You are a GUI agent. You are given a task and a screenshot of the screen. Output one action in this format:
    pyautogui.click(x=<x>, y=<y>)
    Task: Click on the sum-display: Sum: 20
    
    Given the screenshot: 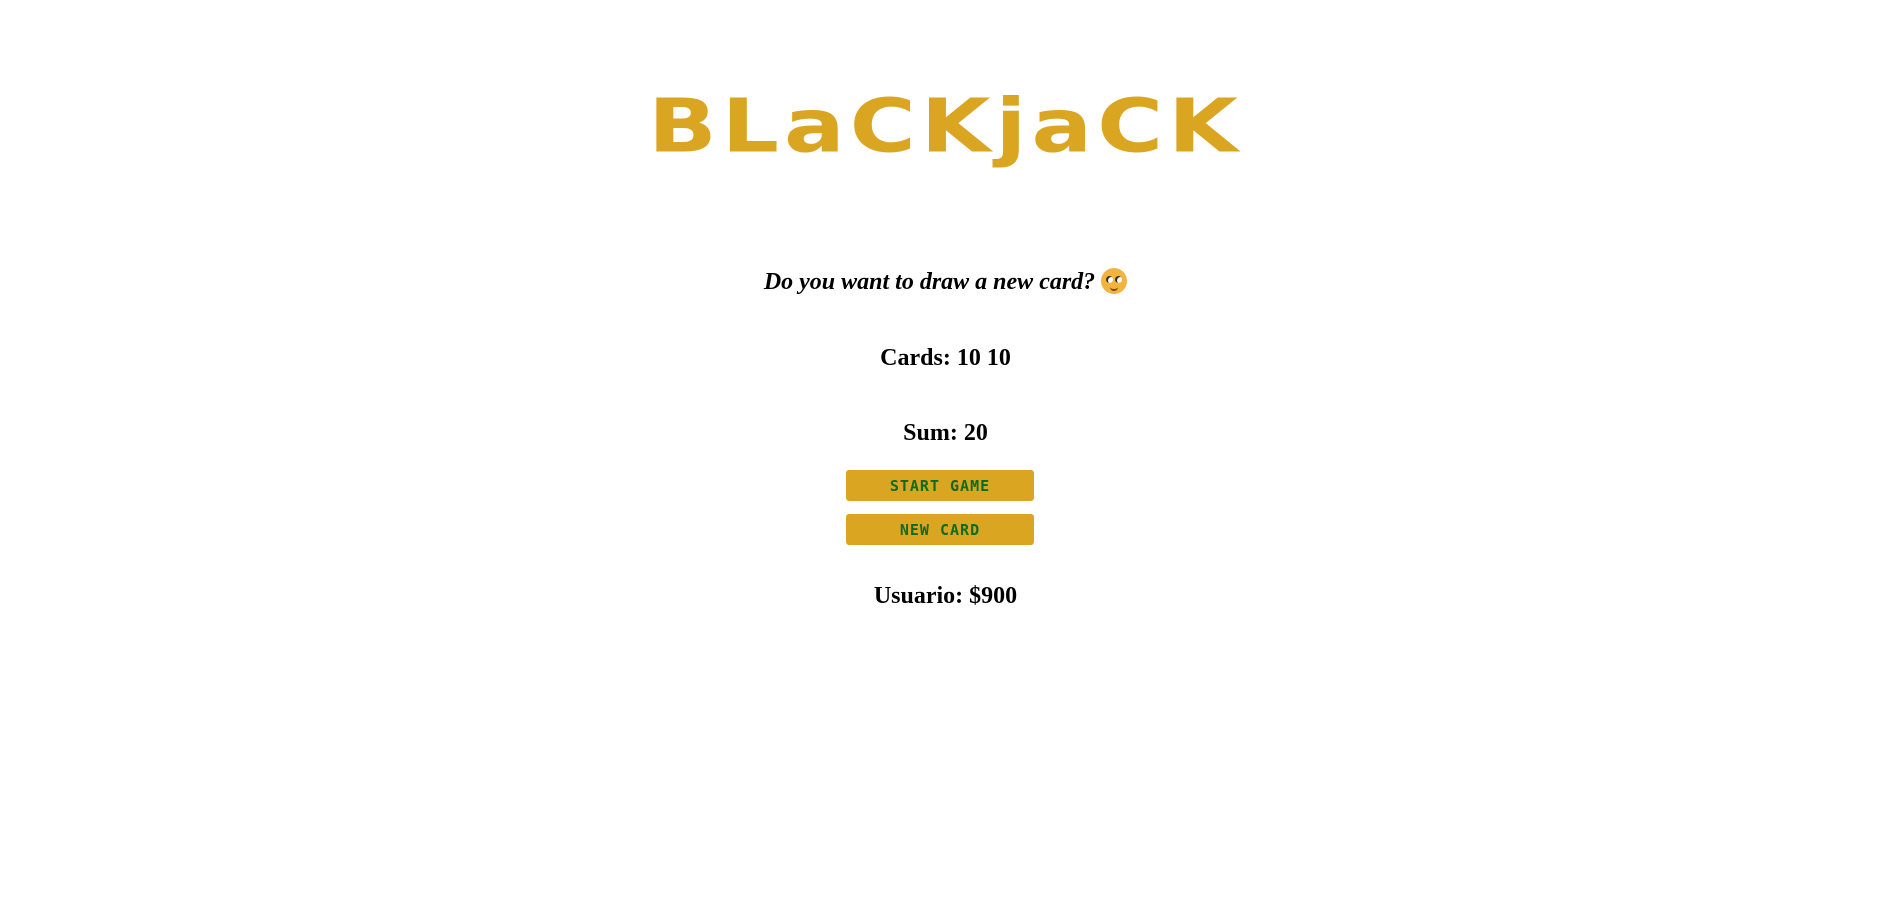 What is the action you would take?
    pyautogui.click(x=945, y=433)
    